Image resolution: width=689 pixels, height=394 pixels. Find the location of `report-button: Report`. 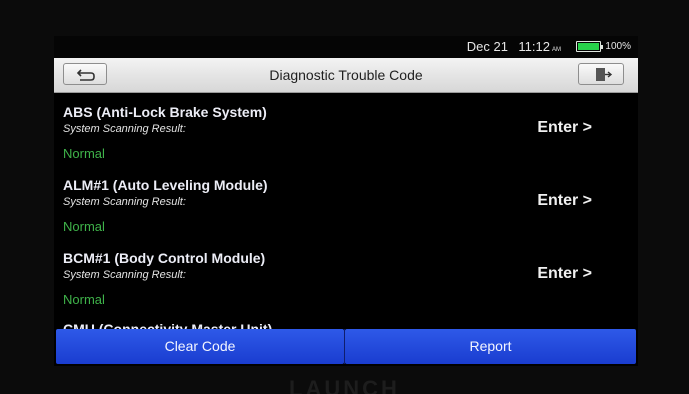

report-button: Report is located at coordinates (490, 346).